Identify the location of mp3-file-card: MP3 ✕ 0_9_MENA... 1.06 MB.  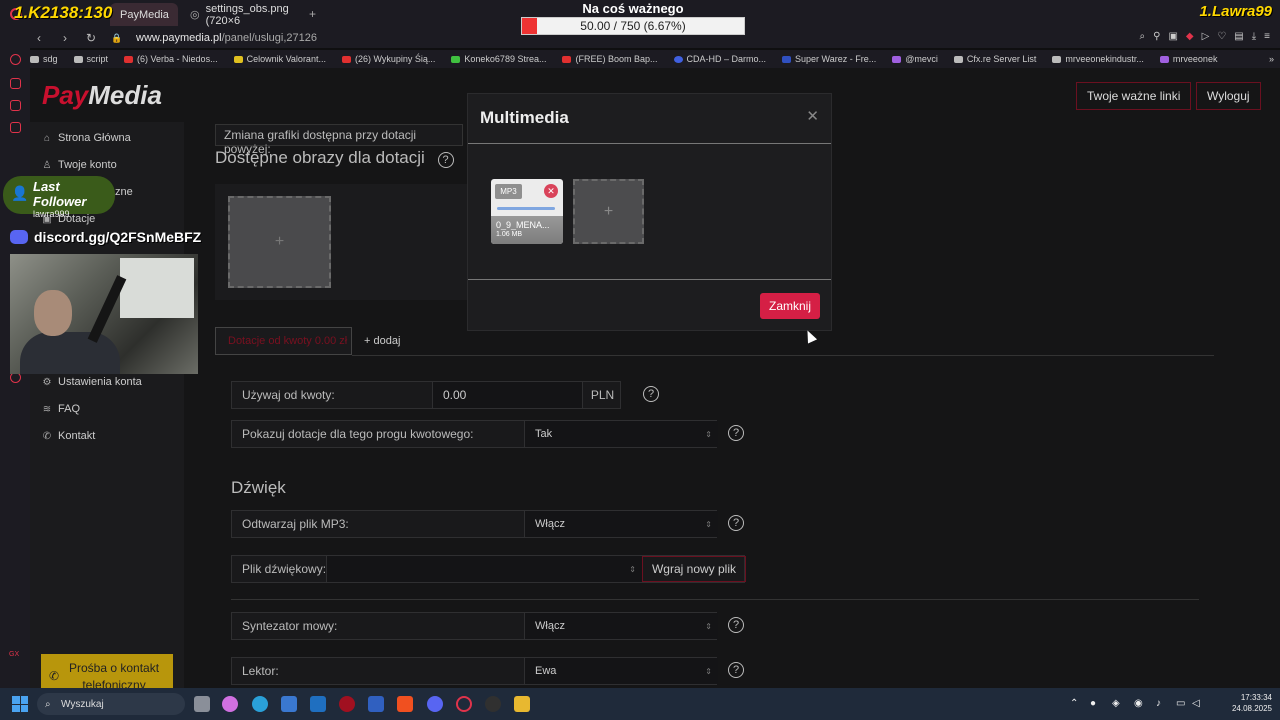
(527, 211).